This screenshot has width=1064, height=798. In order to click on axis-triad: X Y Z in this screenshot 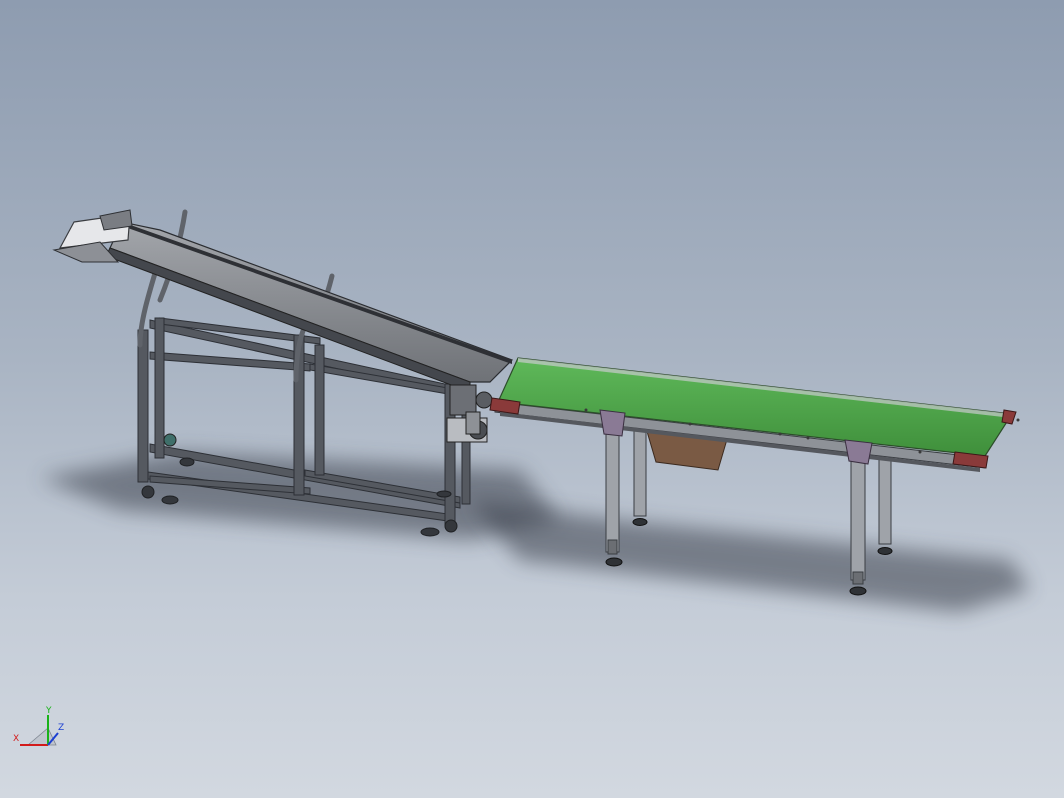, I will do `click(38, 726)`.